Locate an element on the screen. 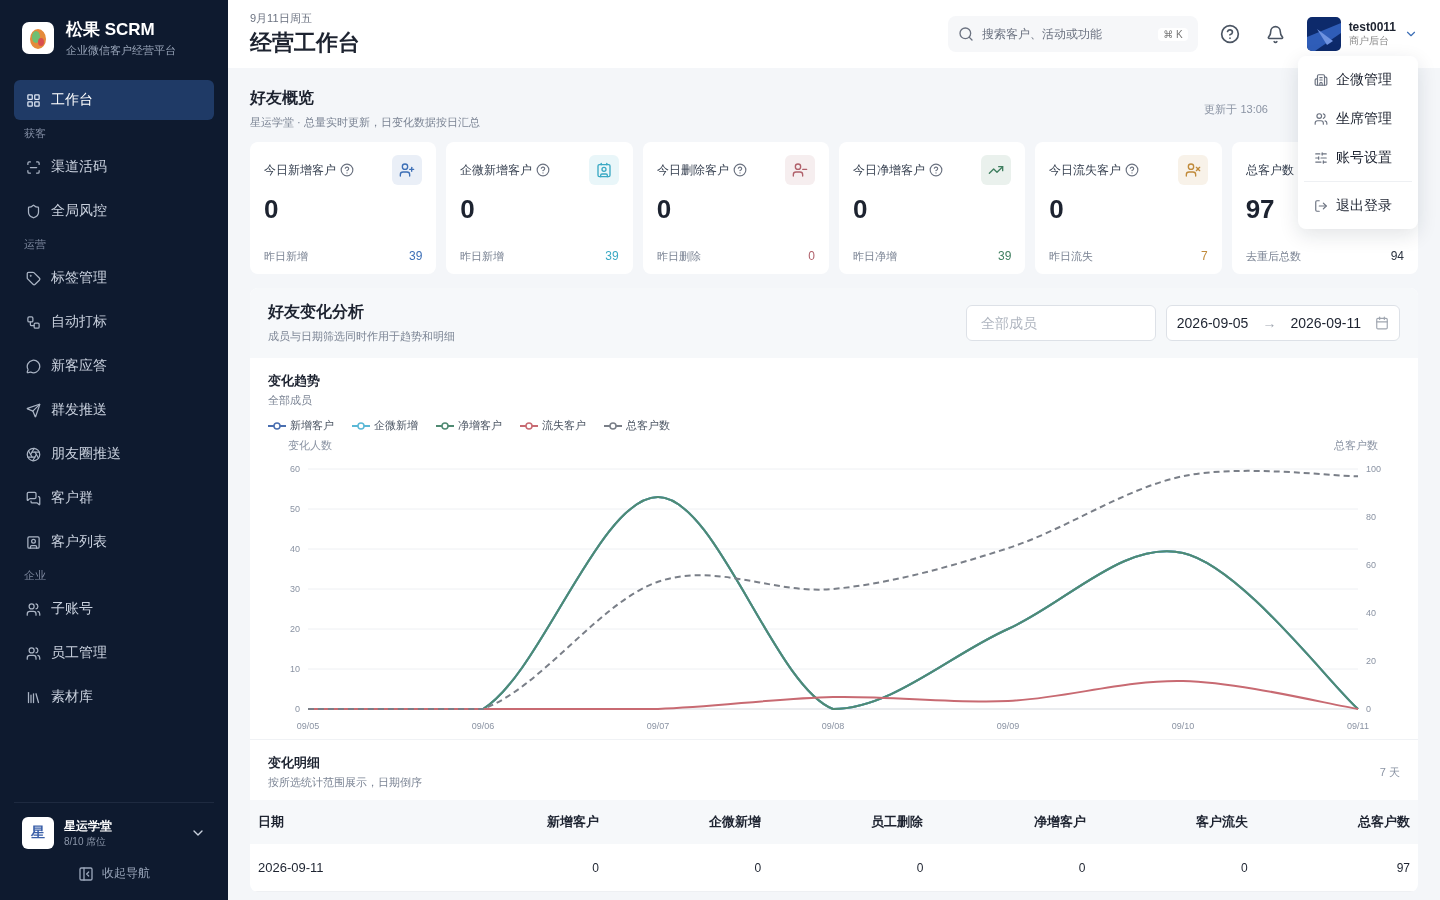 This screenshot has height=900, width=1440. section-title: 好友变化分析 is located at coordinates (316, 312).